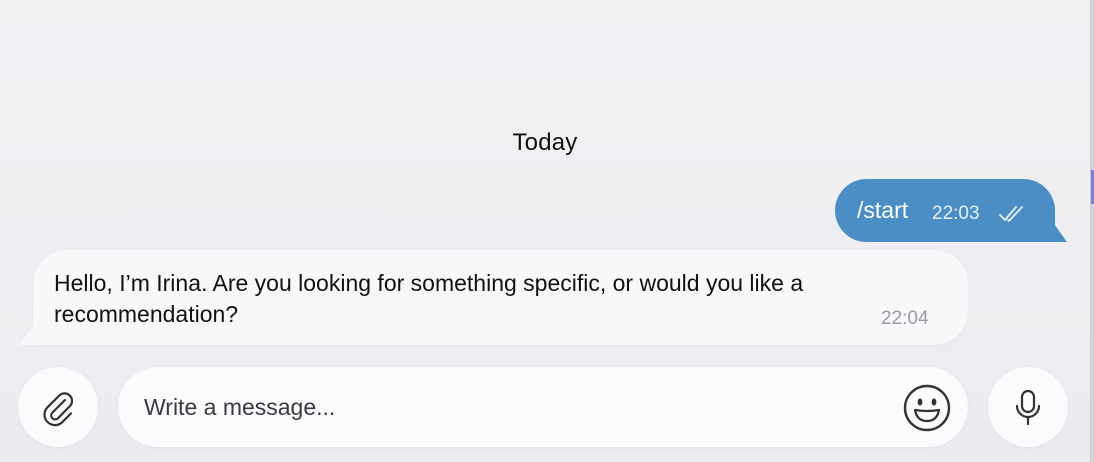 The width and height of the screenshot is (1094, 462). I want to click on microphone-icon, so click(1028, 407).